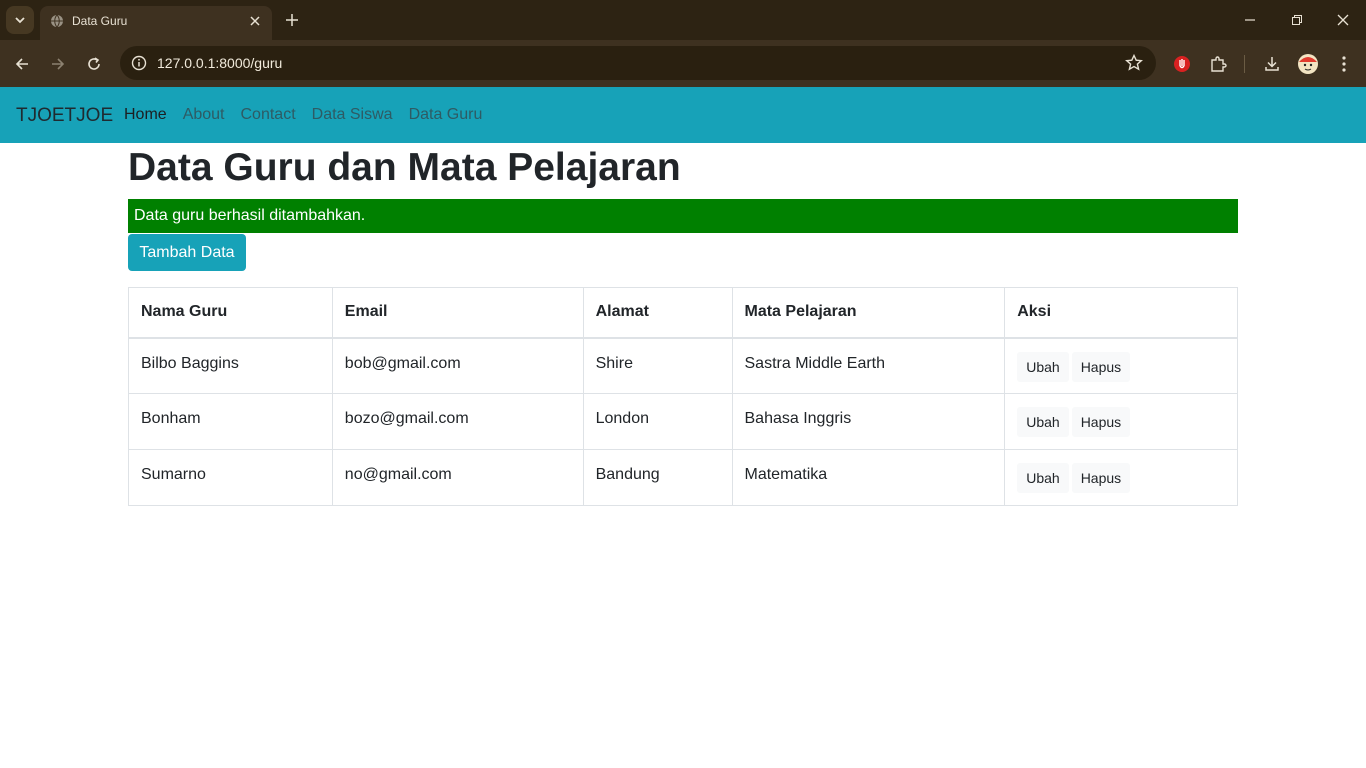 This screenshot has width=1366, height=768. What do you see at coordinates (657, 313) in the screenshot?
I see `header-alamat: Alamat` at bounding box center [657, 313].